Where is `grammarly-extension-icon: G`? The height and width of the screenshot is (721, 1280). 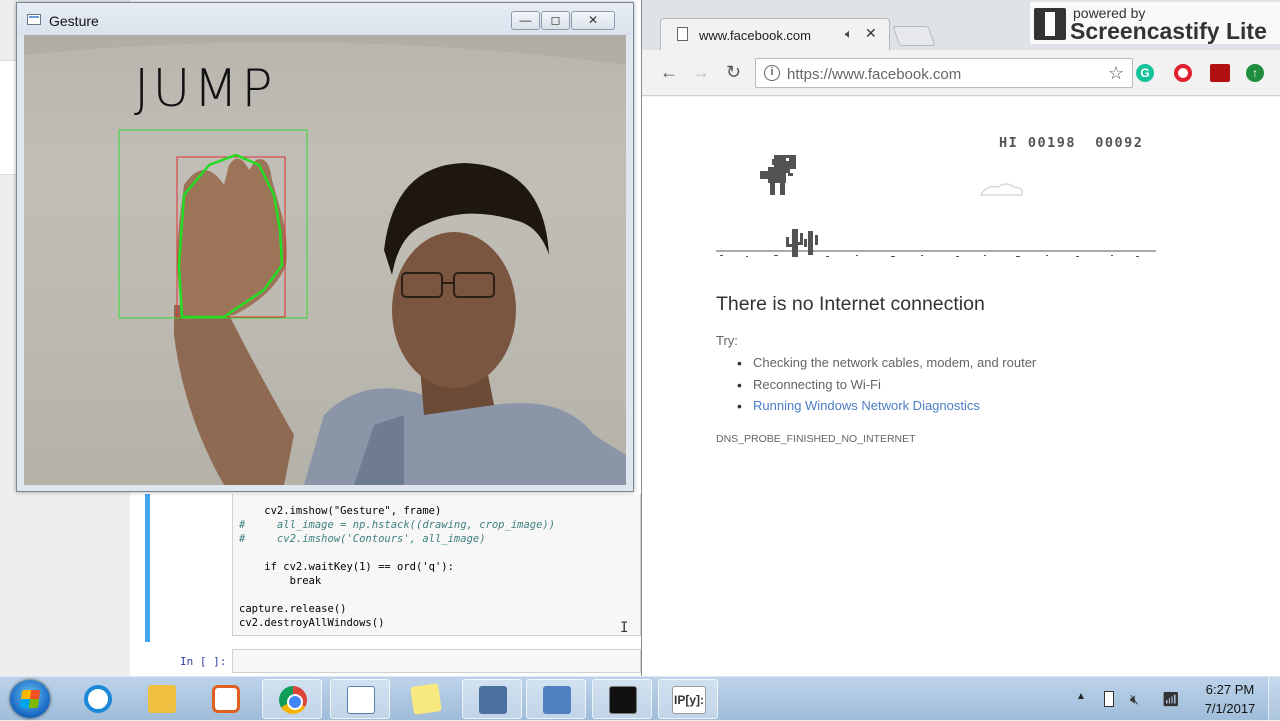
grammarly-extension-icon: G is located at coordinates (1145, 73).